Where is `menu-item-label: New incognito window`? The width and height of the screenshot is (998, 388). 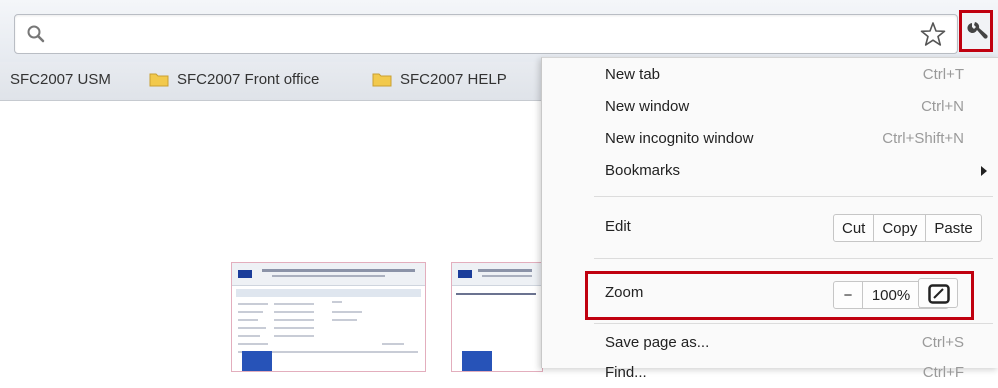
menu-item-label: New incognito window is located at coordinates (679, 138).